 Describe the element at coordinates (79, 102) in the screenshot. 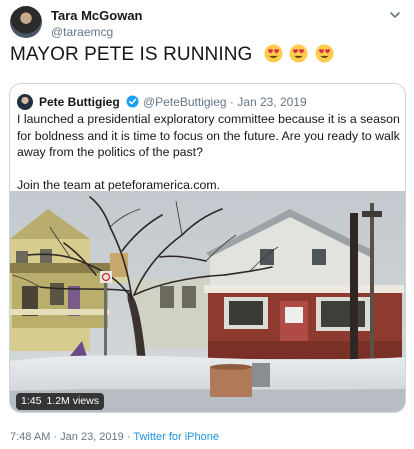

I see `quoted-author-name: Pete Buttigieg` at that location.